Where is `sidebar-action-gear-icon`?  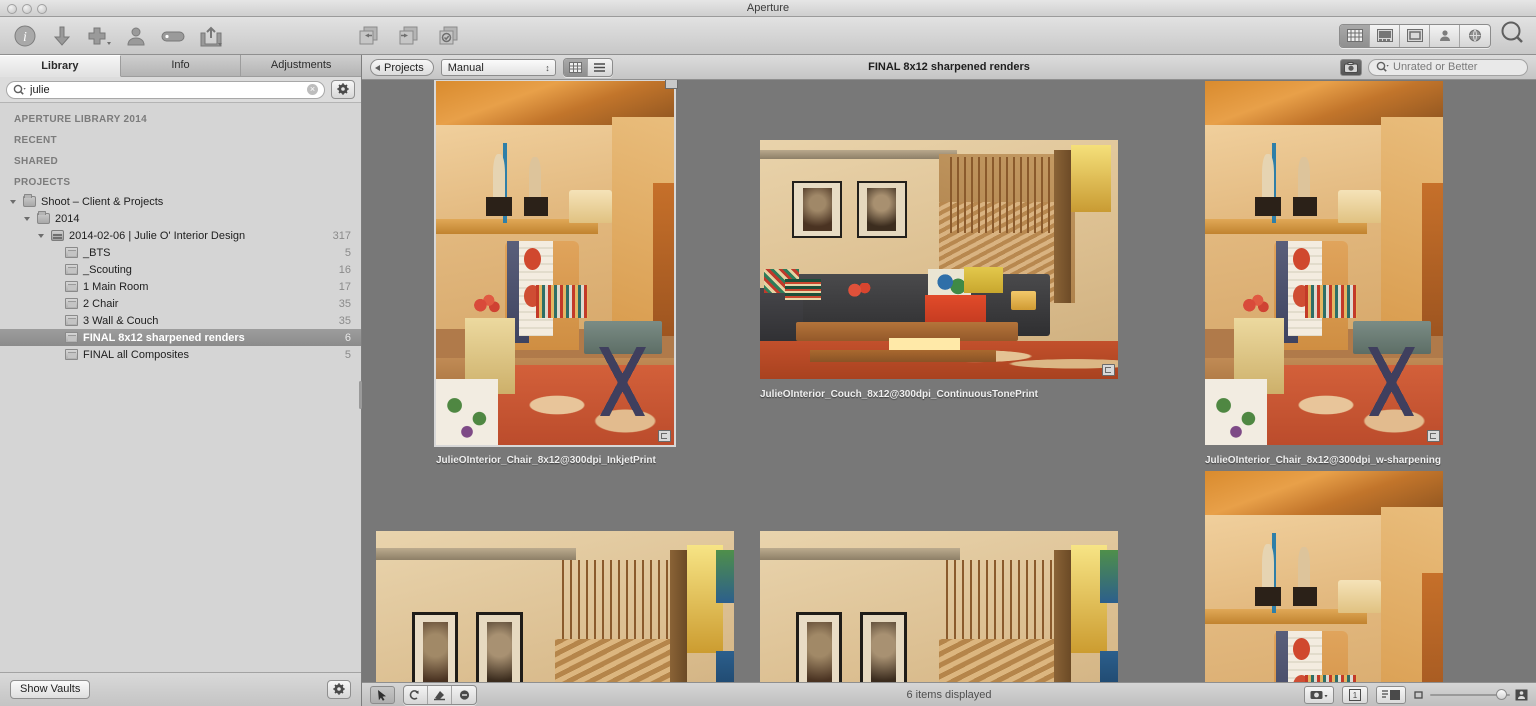
sidebar-action-gear-icon is located at coordinates (343, 89).